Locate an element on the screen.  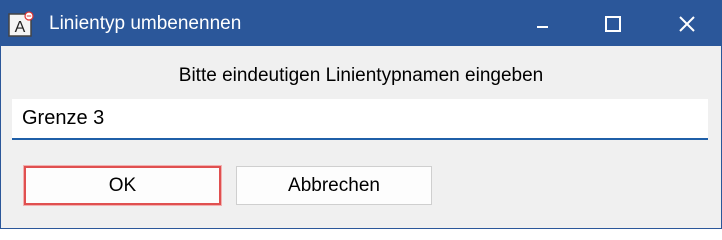
minimize-icon is located at coordinates (542, 26).